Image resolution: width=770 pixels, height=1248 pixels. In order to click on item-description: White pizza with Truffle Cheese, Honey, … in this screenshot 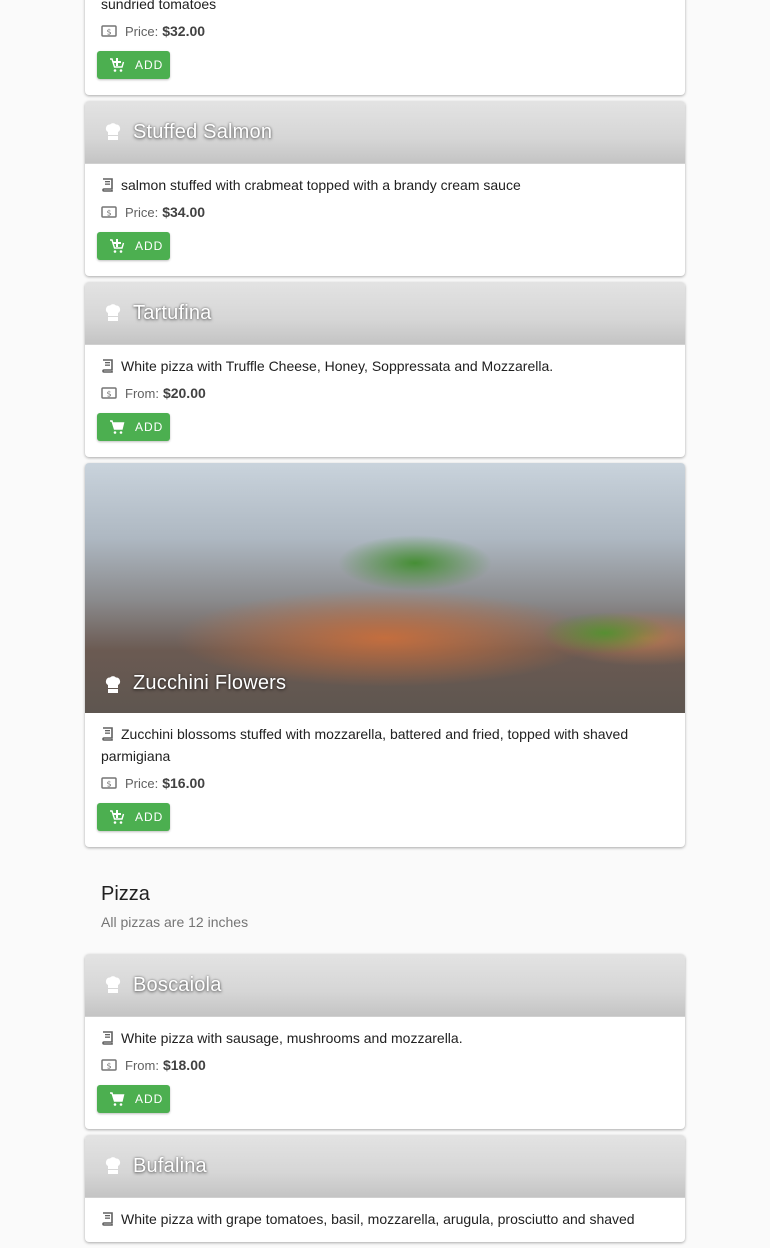, I will do `click(385, 366)`.